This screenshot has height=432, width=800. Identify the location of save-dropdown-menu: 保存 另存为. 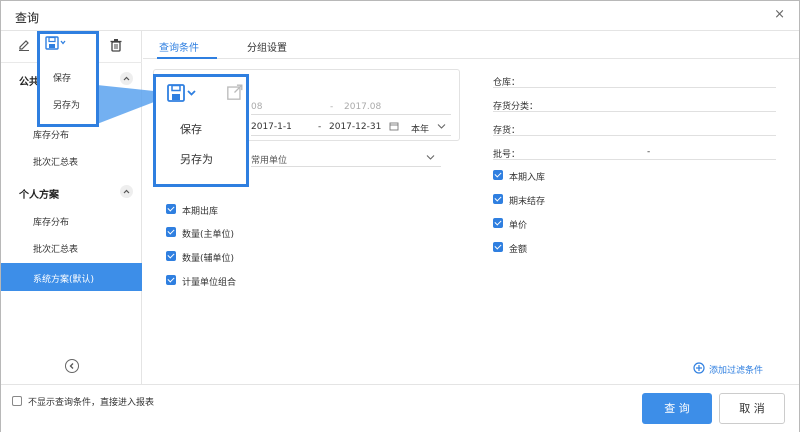
(68, 79).